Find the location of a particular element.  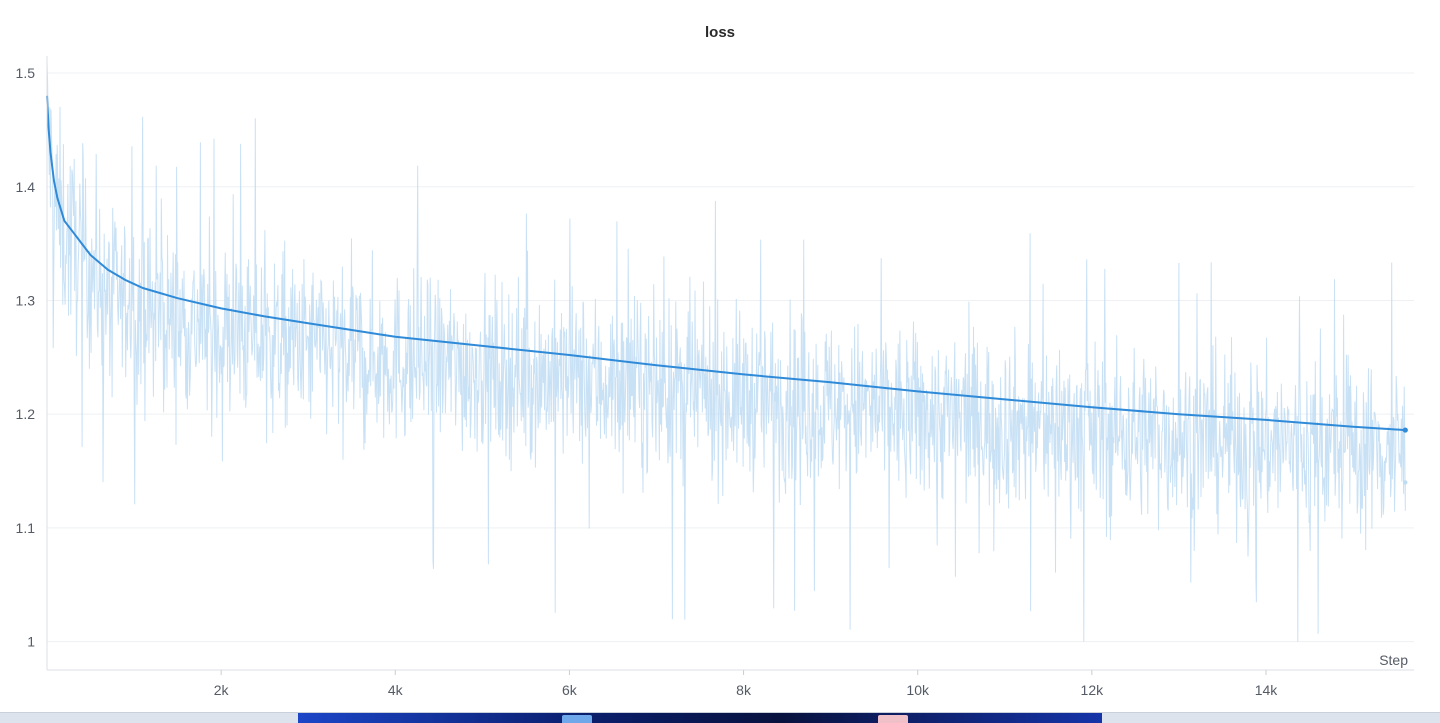

x-tick-label: 14k is located at coordinates (1267, 690).